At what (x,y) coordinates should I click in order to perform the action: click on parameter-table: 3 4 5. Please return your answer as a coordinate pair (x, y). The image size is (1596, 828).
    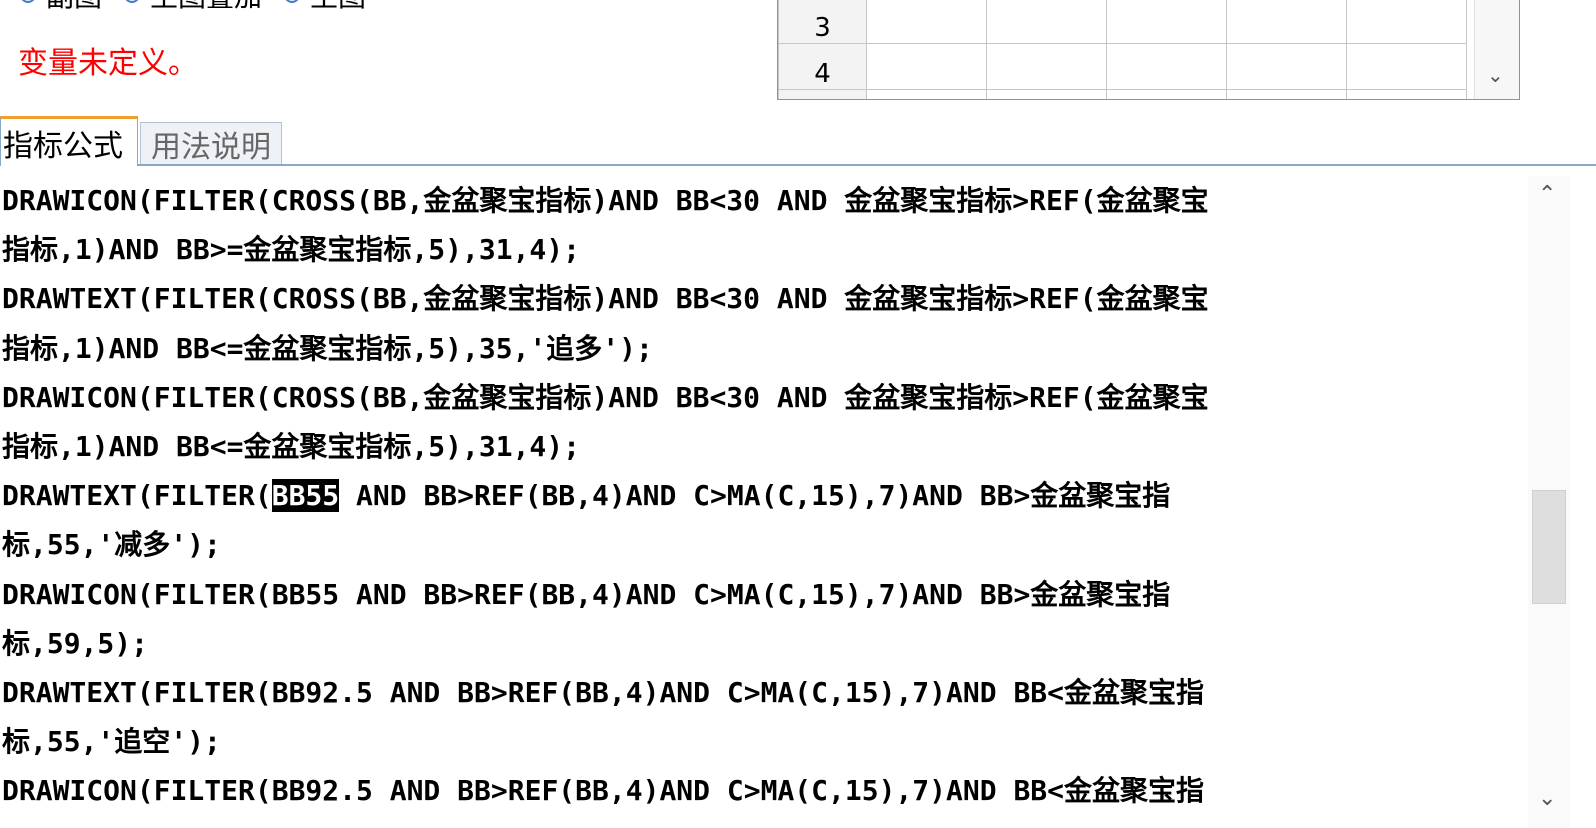
    Looking at the image, I should click on (1148, 50).